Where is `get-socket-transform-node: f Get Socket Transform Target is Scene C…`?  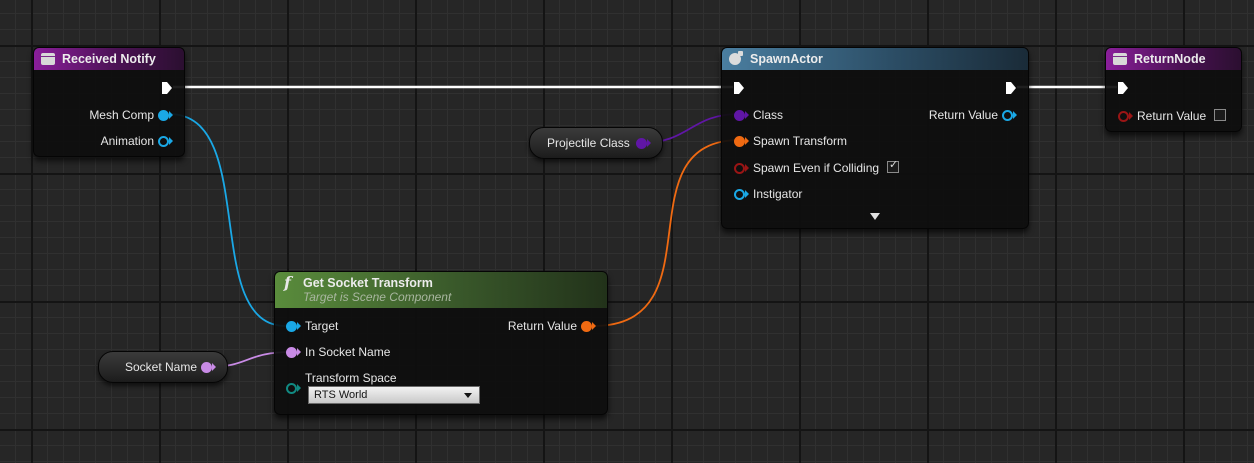
get-socket-transform-node: f Get Socket Transform Target is Scene C… is located at coordinates (441, 343).